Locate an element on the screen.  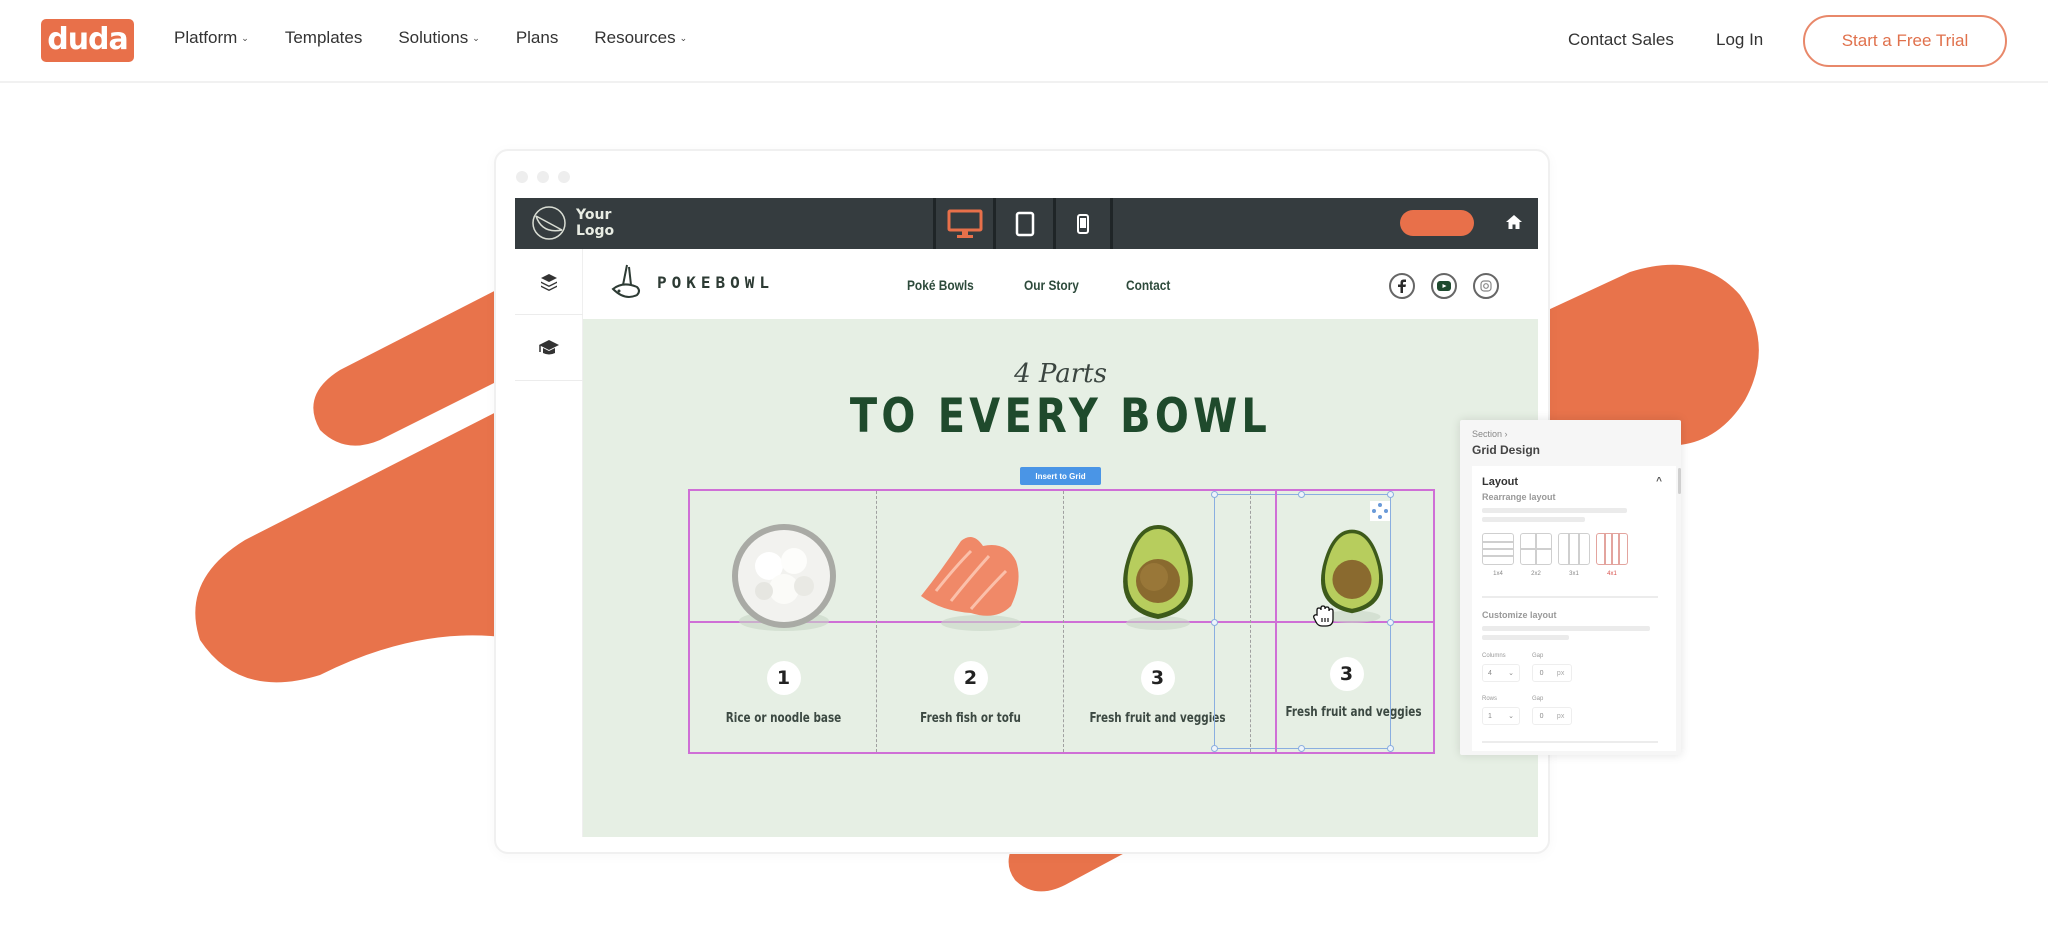
graduation-cap-icon is located at coordinates (549, 346).